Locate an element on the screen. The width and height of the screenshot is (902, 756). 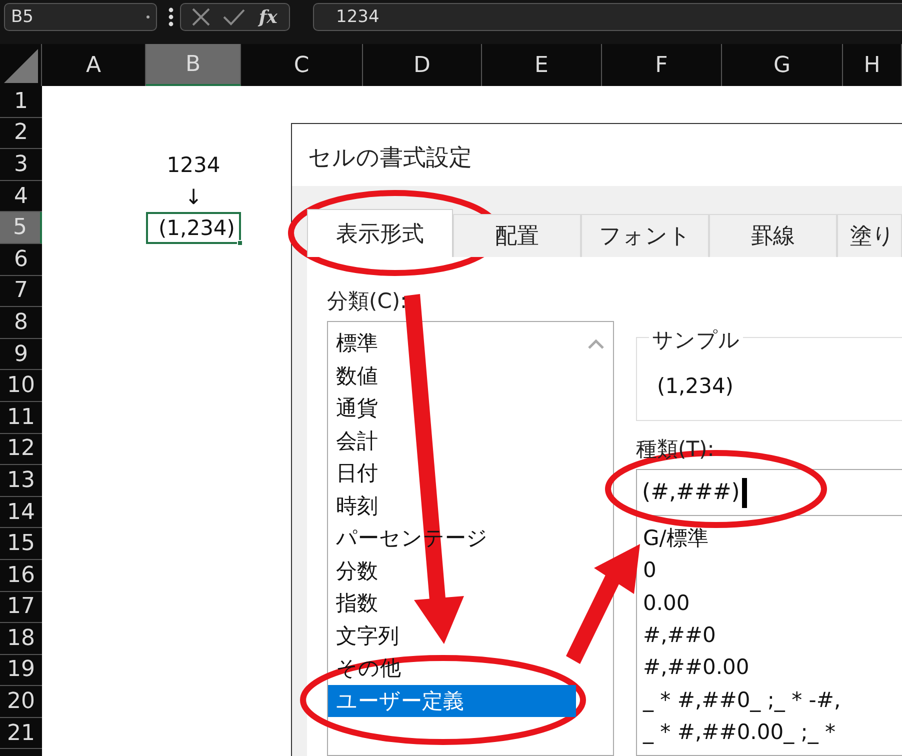
row-header: 3 is located at coordinates (21, 165).